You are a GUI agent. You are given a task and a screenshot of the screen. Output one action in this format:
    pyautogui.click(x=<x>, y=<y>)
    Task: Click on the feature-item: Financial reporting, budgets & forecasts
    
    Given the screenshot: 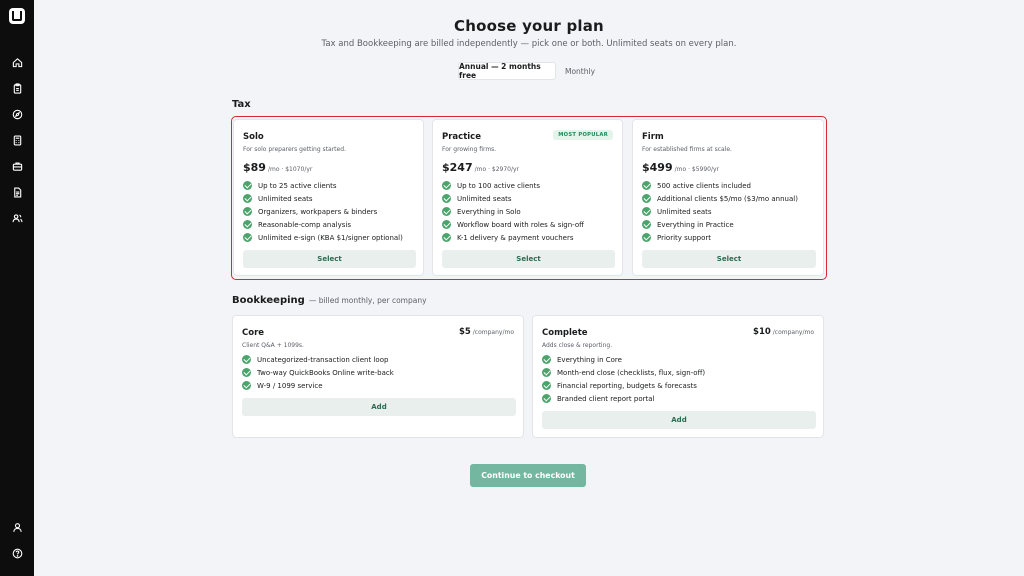 What is the action you would take?
    pyautogui.click(x=623, y=385)
    